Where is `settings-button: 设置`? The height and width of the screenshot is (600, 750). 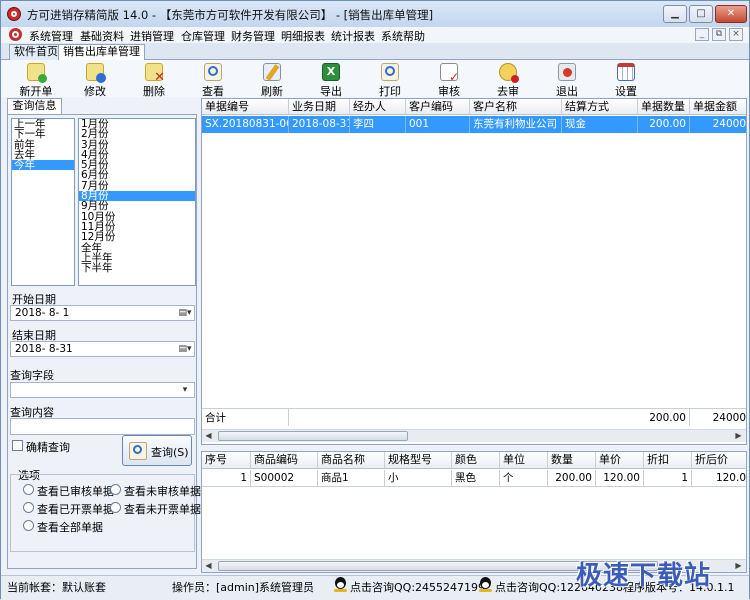
settings-button: 设置 is located at coordinates (626, 80).